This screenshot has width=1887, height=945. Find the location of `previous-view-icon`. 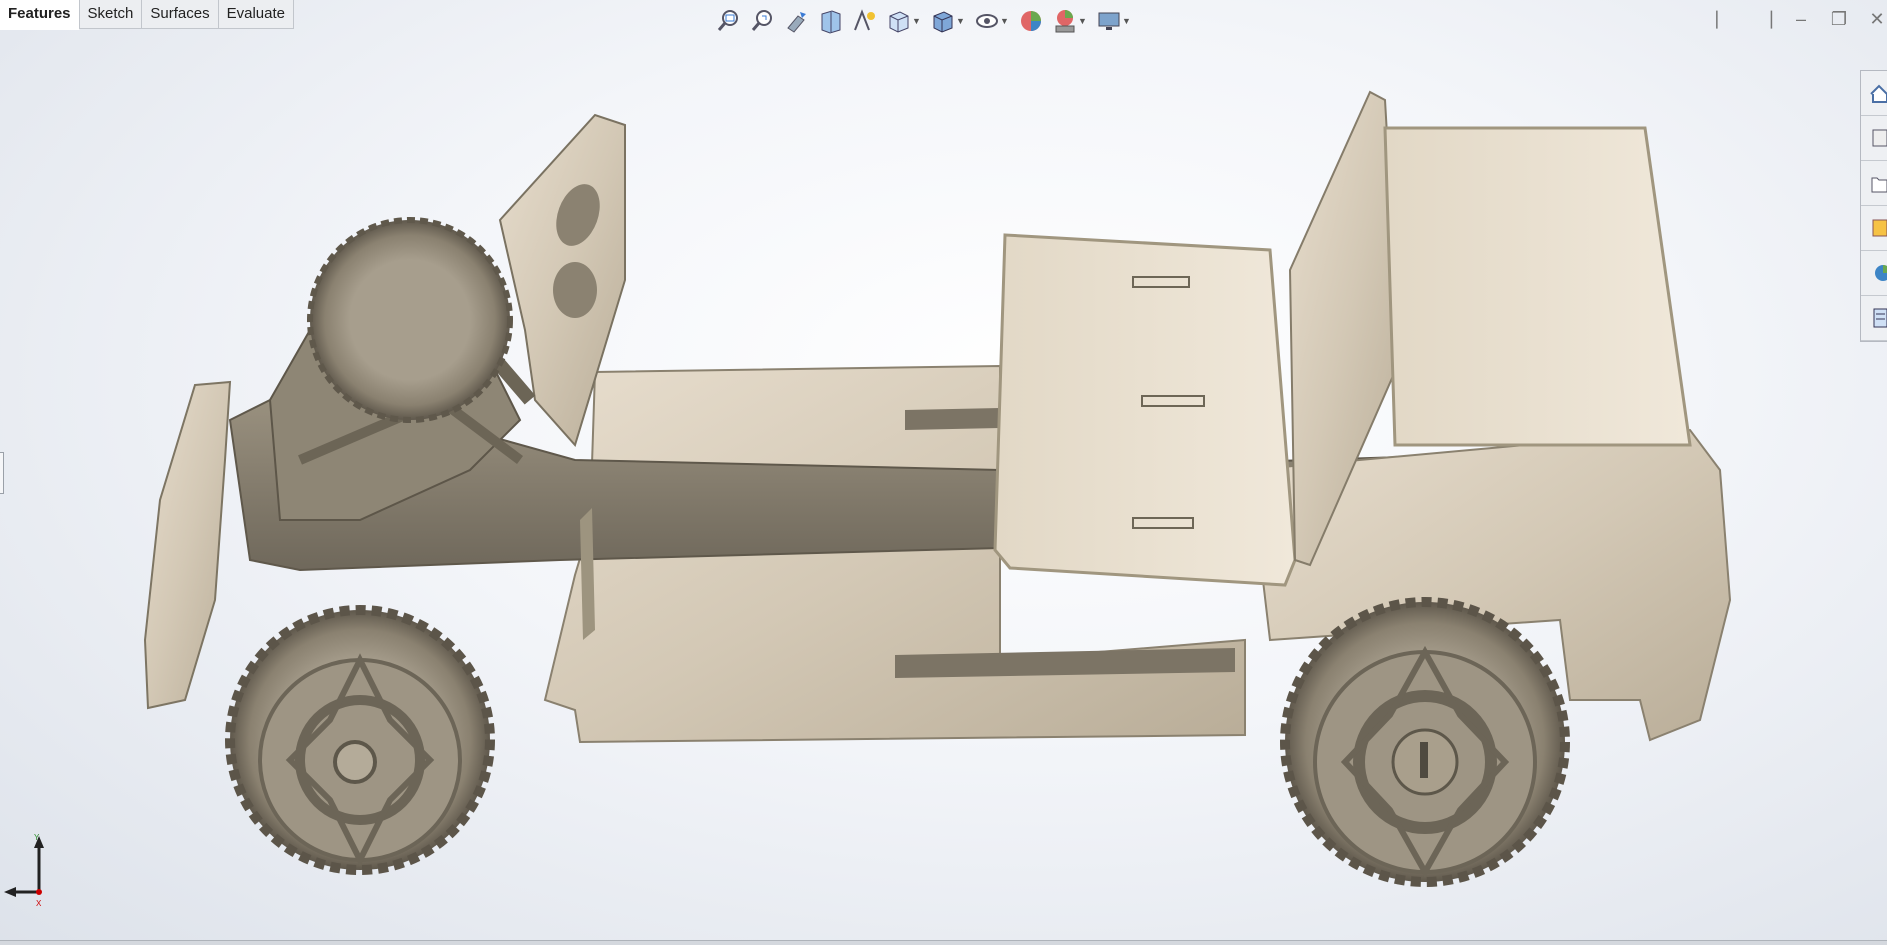

previous-view-icon is located at coordinates (797, 21).